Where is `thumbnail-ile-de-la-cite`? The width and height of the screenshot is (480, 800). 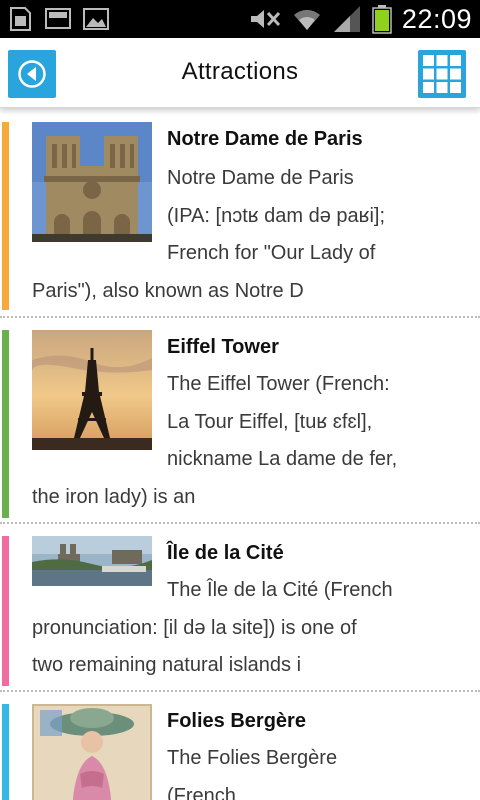 thumbnail-ile-de-la-cite is located at coordinates (92, 561).